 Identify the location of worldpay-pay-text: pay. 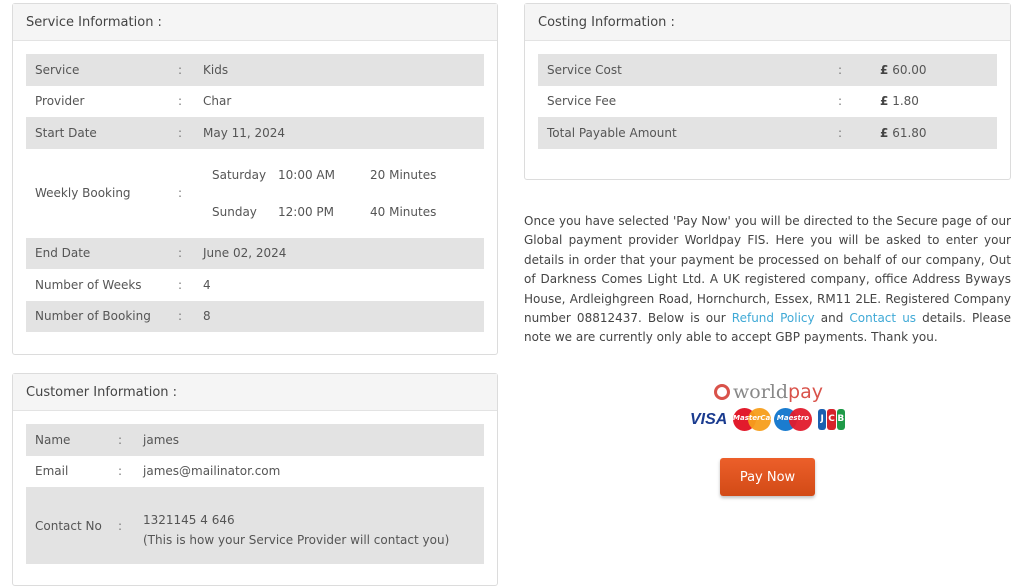
(805, 392).